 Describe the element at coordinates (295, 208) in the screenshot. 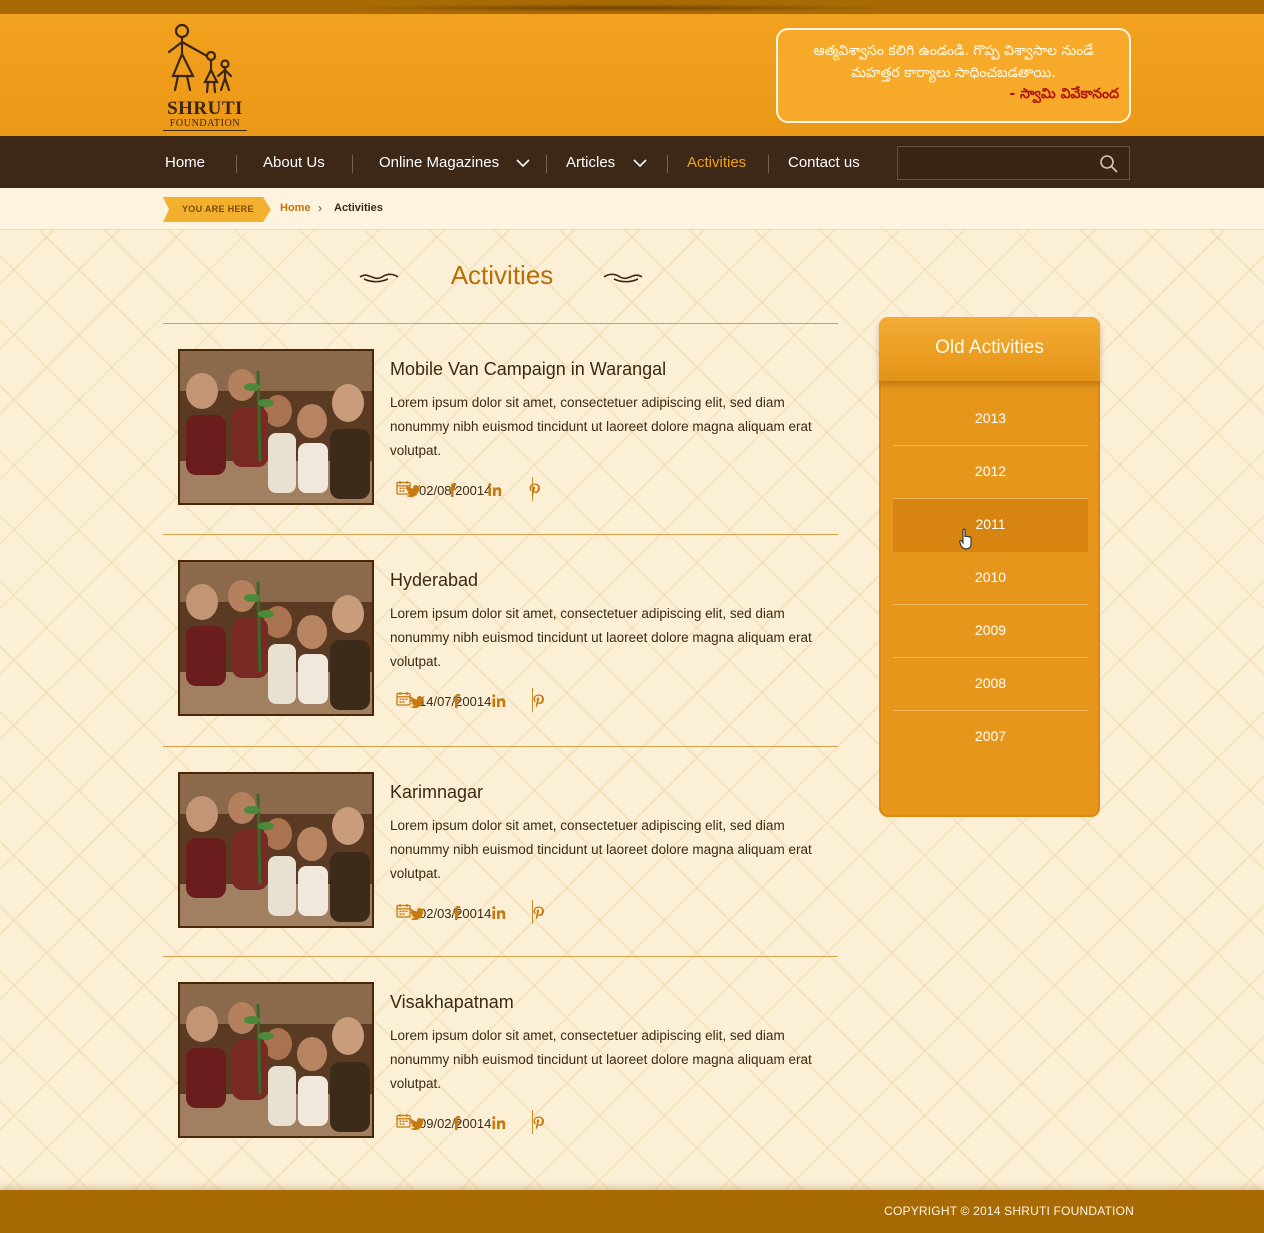

I see `breadcrumb-home-link: Home` at that location.